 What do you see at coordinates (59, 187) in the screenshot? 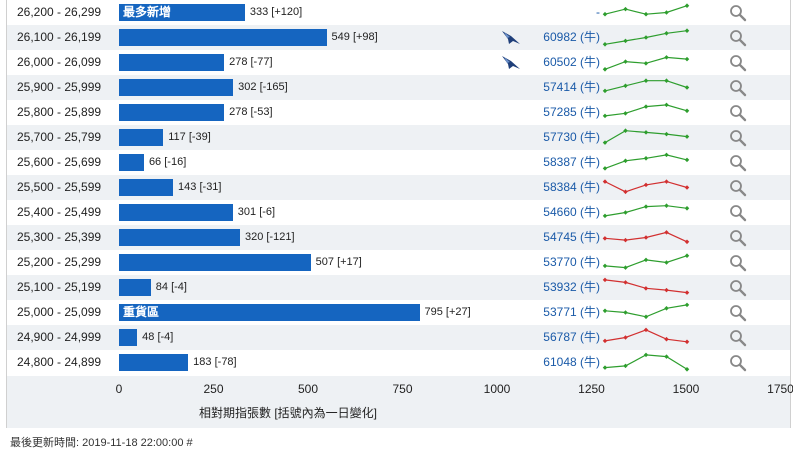
I see `price-range-label: 25,500 - 25,599` at bounding box center [59, 187].